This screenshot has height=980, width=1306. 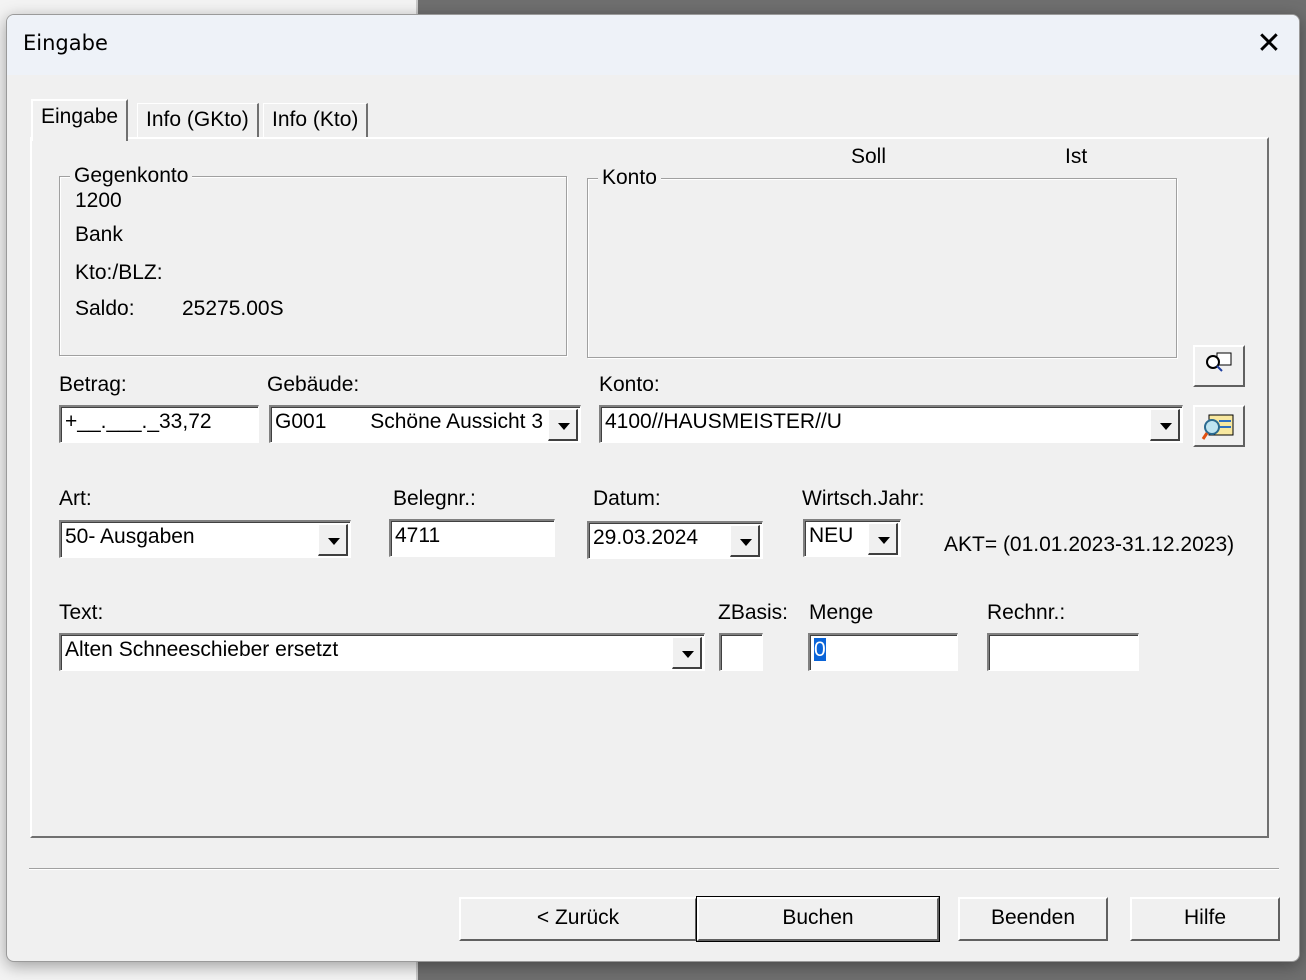 I want to click on zbasis-label: ZBasis:, so click(x=753, y=612).